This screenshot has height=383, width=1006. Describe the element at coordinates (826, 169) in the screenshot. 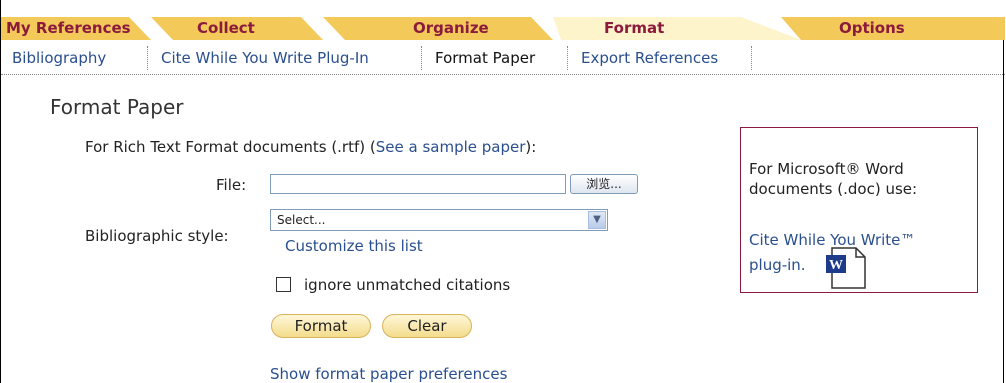

I see `panel-line-1: For Microsoft® Word` at that location.